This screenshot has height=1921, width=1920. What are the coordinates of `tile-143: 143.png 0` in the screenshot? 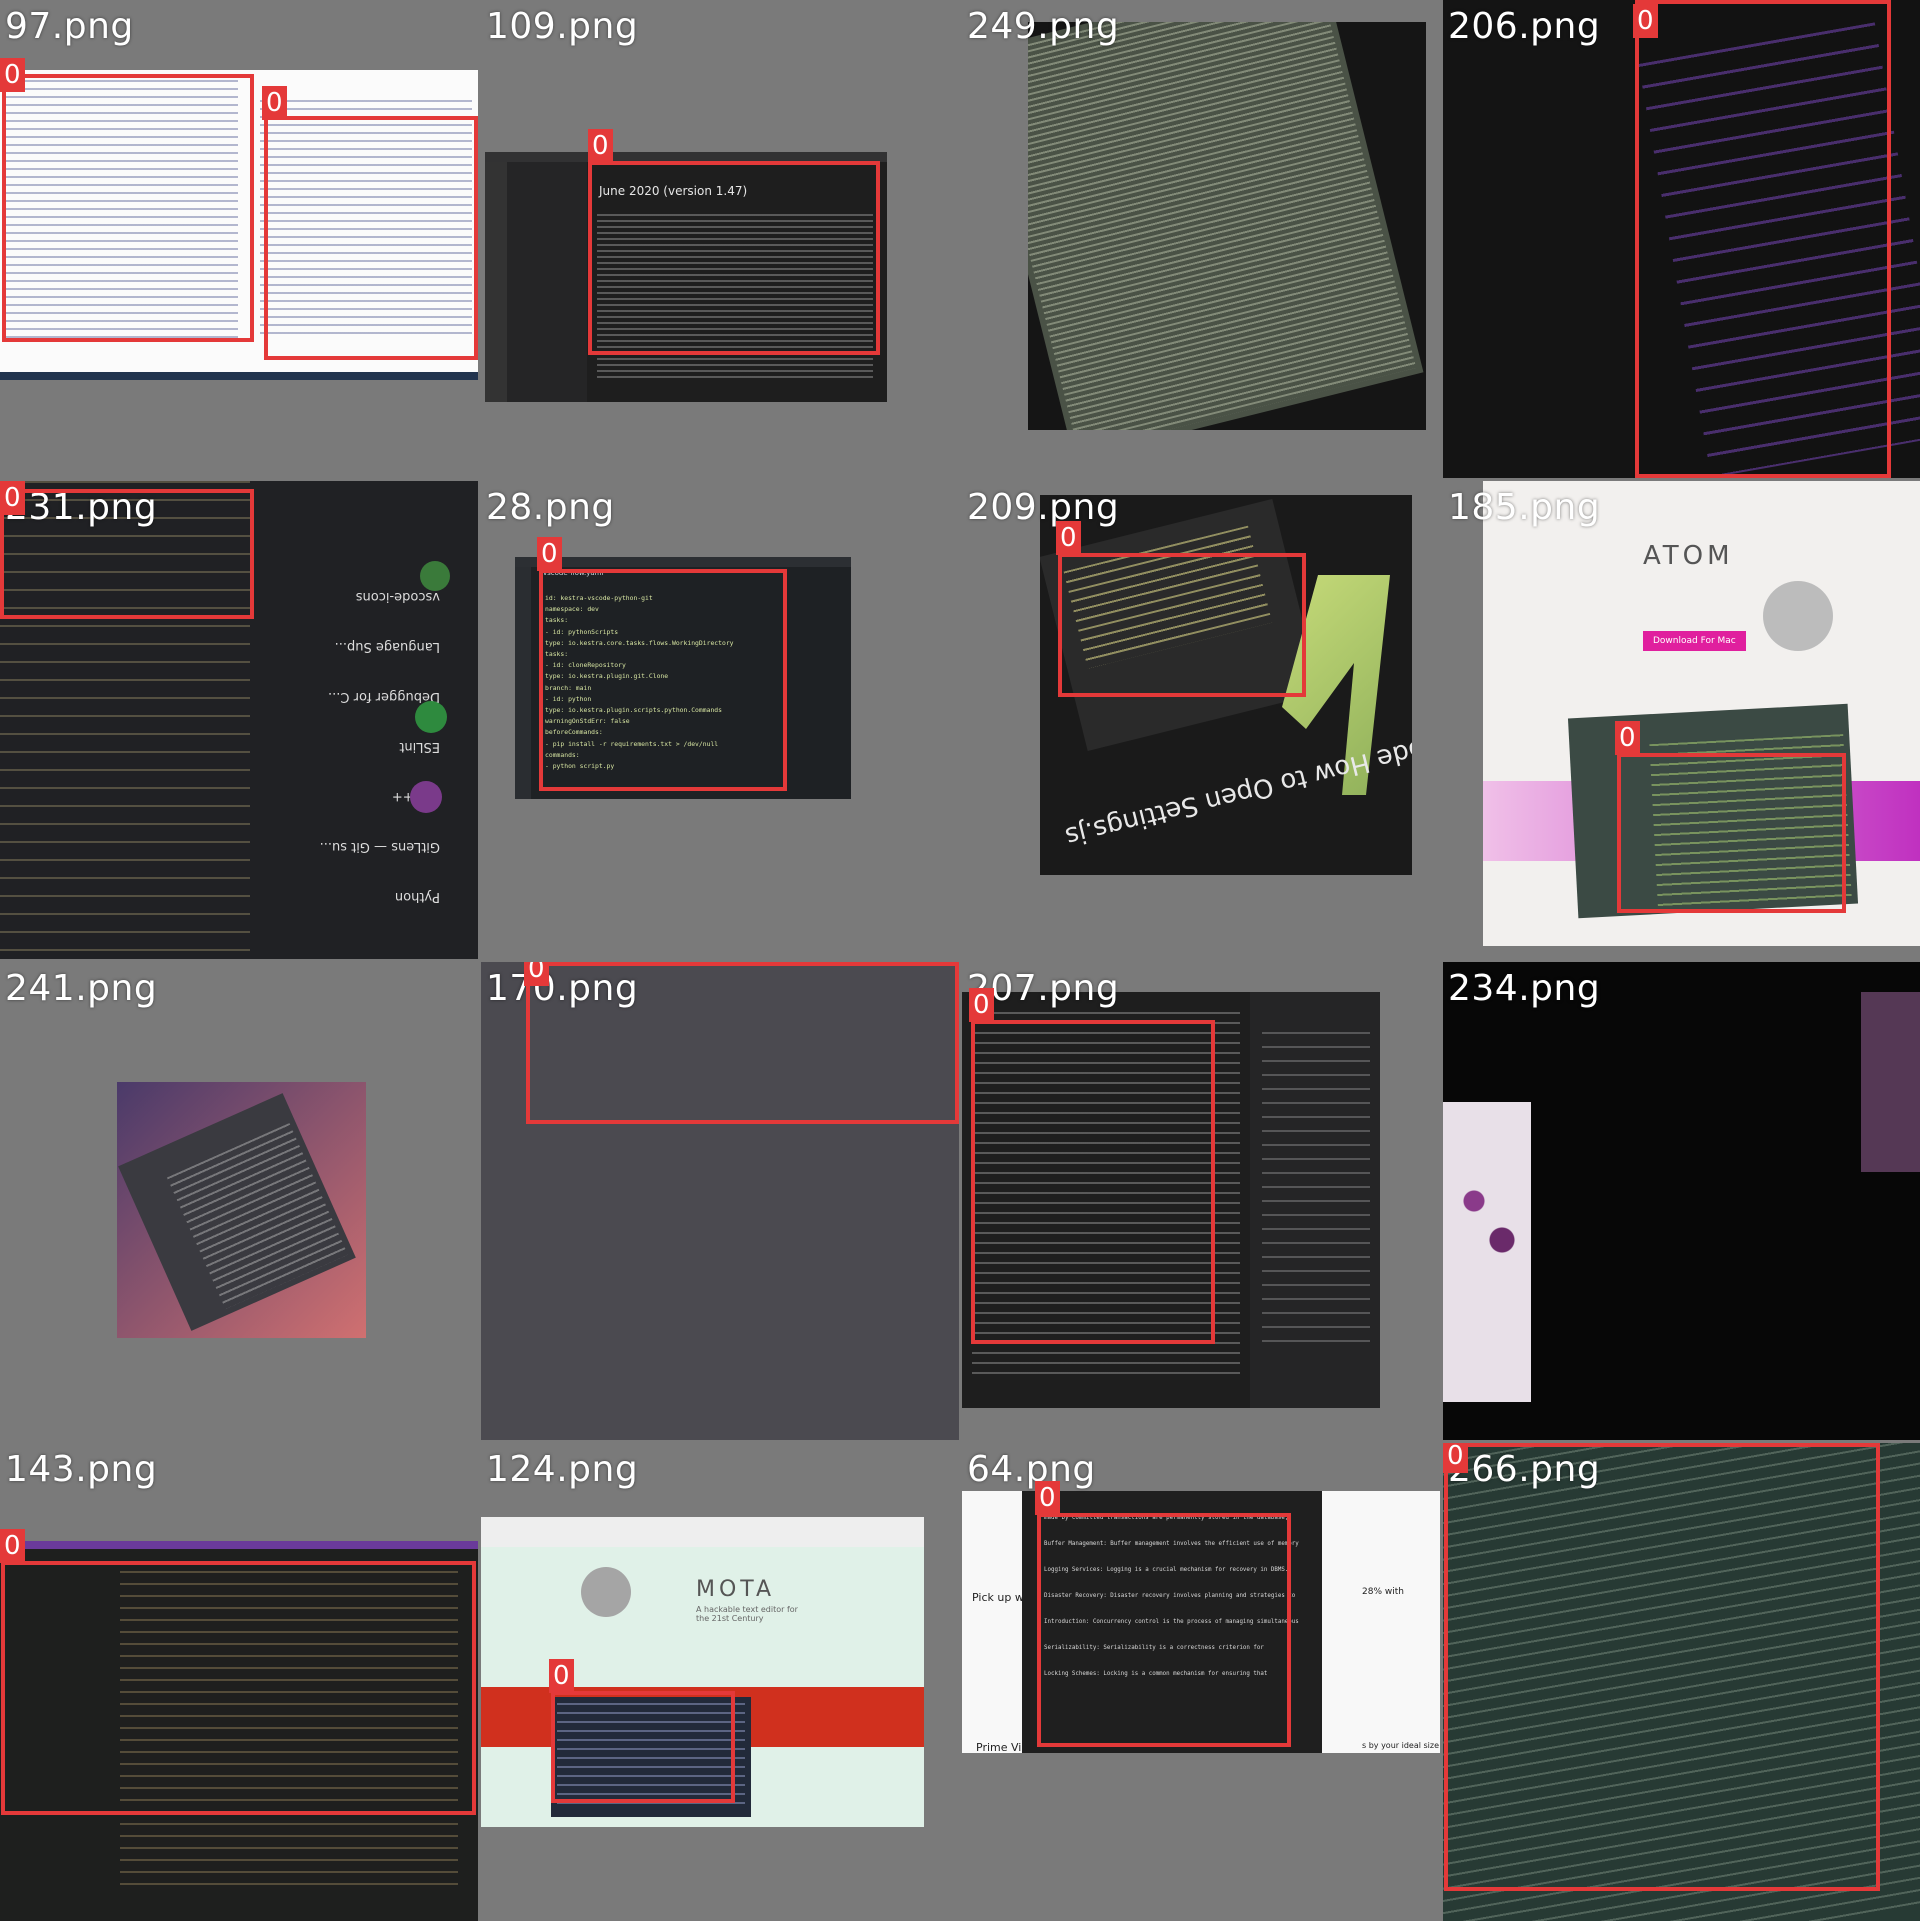 It's located at (239, 1682).